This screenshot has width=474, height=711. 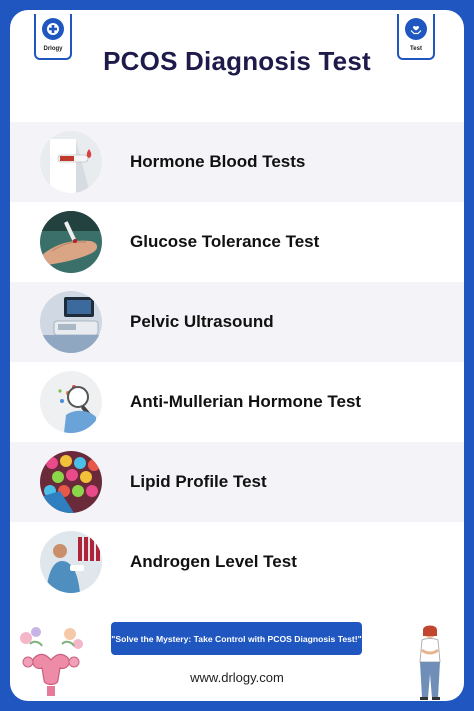 I want to click on sample-tubes-photo-icon, so click(x=71, y=482).